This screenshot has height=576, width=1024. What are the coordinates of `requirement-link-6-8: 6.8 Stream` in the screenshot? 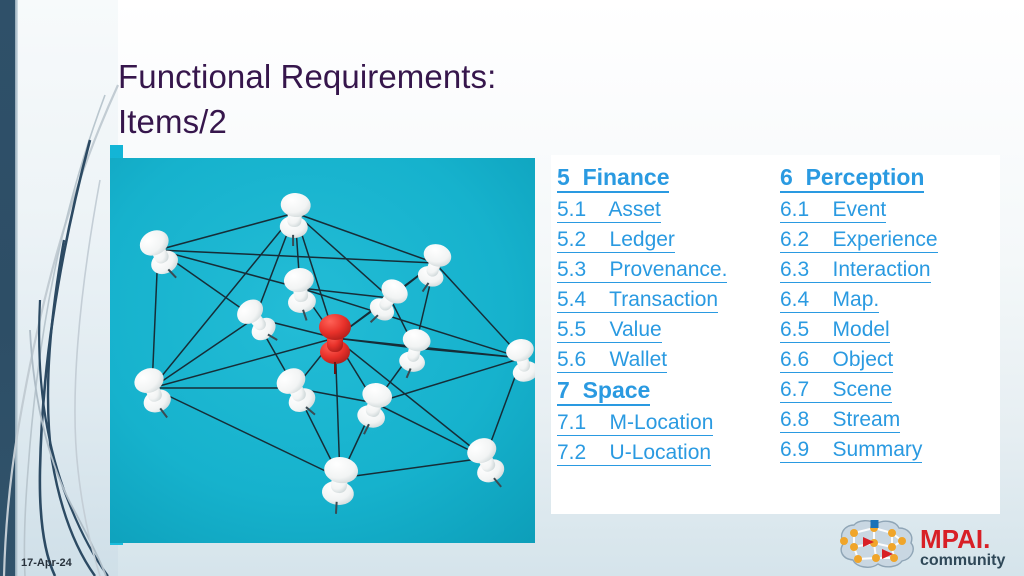 It's located at (890, 420).